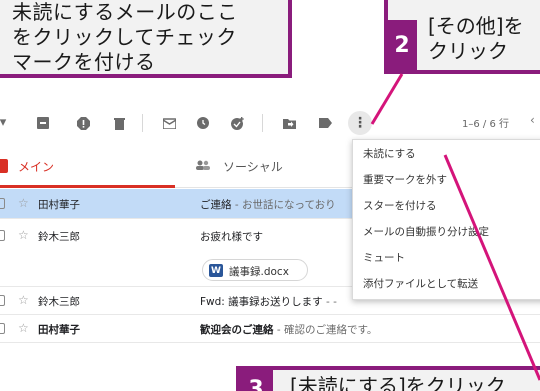  Describe the element at coordinates (203, 123) in the screenshot. I see `snooze-icon` at that location.